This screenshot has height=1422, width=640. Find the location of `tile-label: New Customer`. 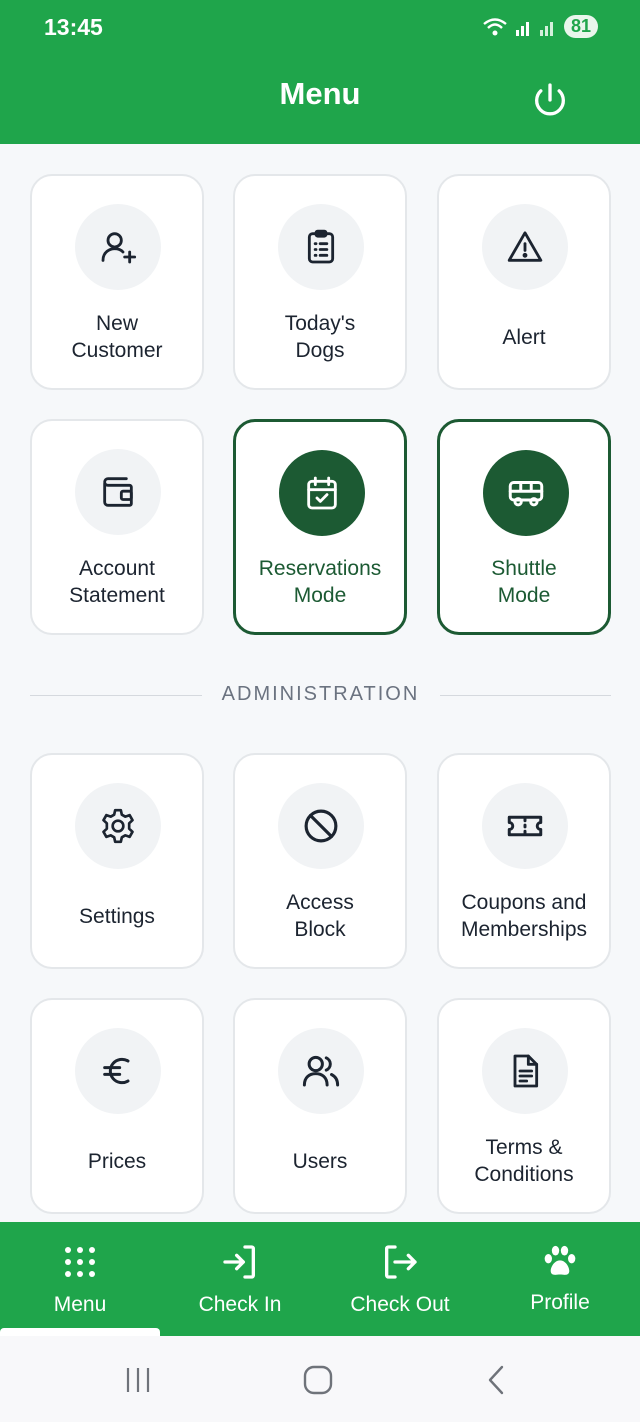

tile-label: New Customer is located at coordinates (117, 337).